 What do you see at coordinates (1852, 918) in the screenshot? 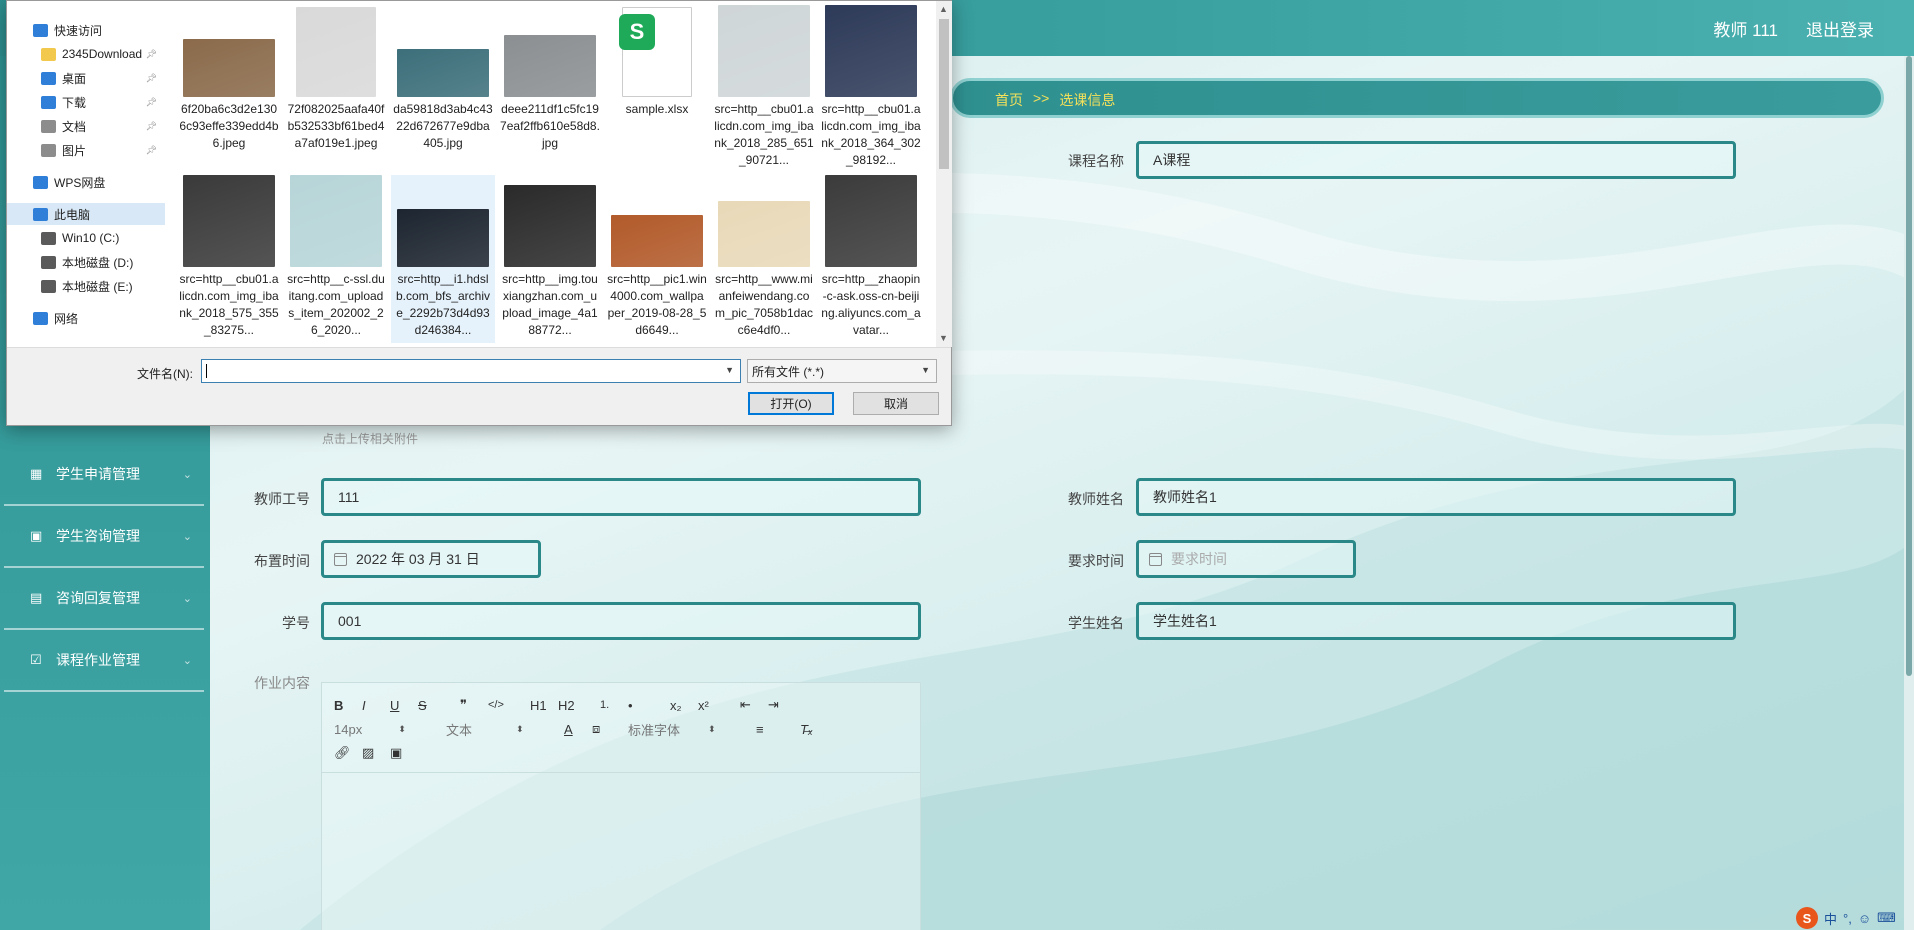
I see `ime-indicator: S 中 °, ☺ ⌨` at bounding box center [1852, 918].